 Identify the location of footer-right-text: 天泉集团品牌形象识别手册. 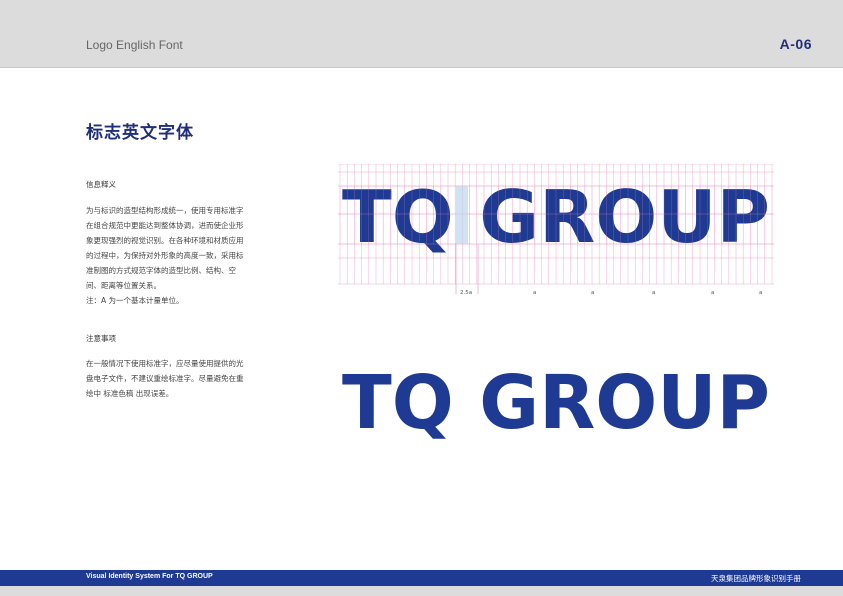
(756, 578).